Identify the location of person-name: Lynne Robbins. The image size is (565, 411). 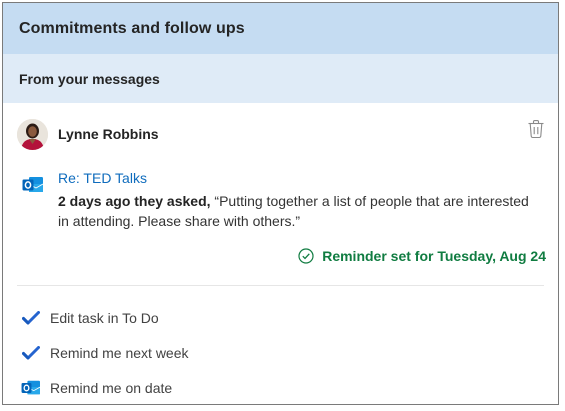
(108, 134).